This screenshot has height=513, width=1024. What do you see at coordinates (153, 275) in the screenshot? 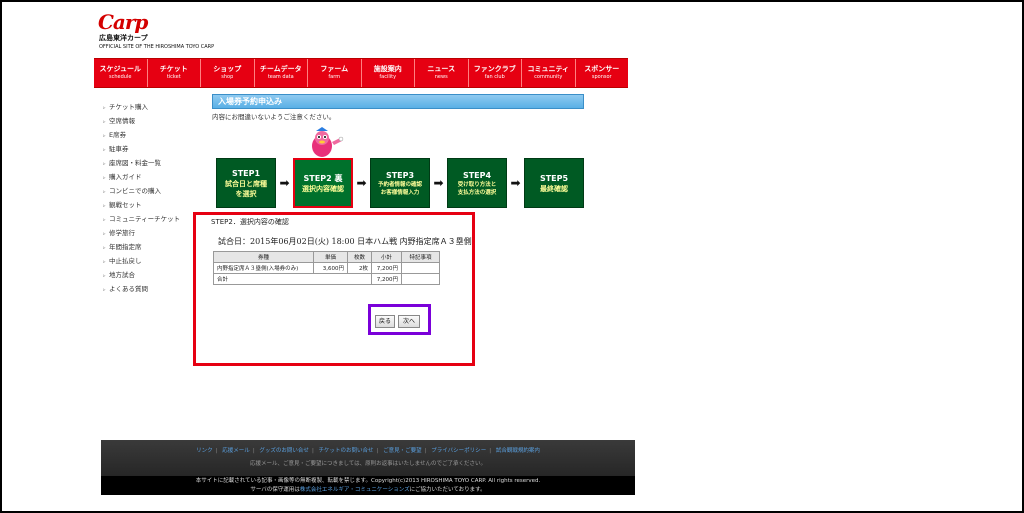
I see `sidebar-item: ▹ 地方試合` at bounding box center [153, 275].